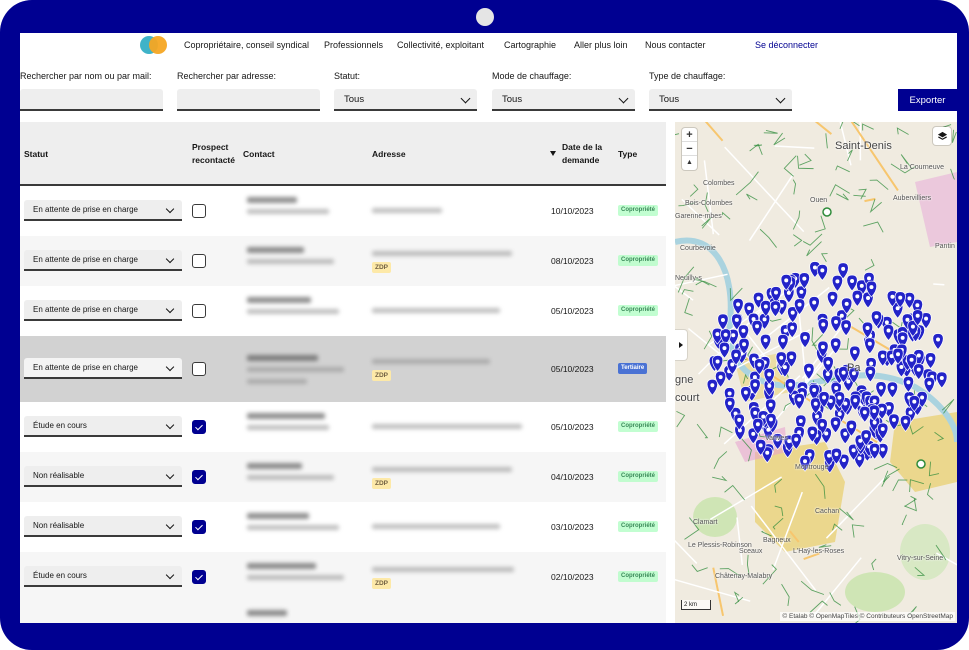  What do you see at coordinates (684, 380) in the screenshot?
I see `map-place-label: gne` at bounding box center [684, 380].